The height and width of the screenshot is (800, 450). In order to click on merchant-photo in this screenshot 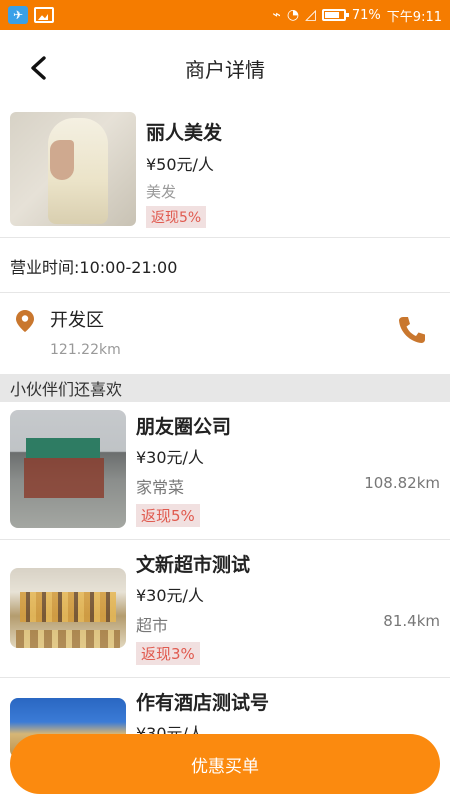, I will do `click(73, 169)`.